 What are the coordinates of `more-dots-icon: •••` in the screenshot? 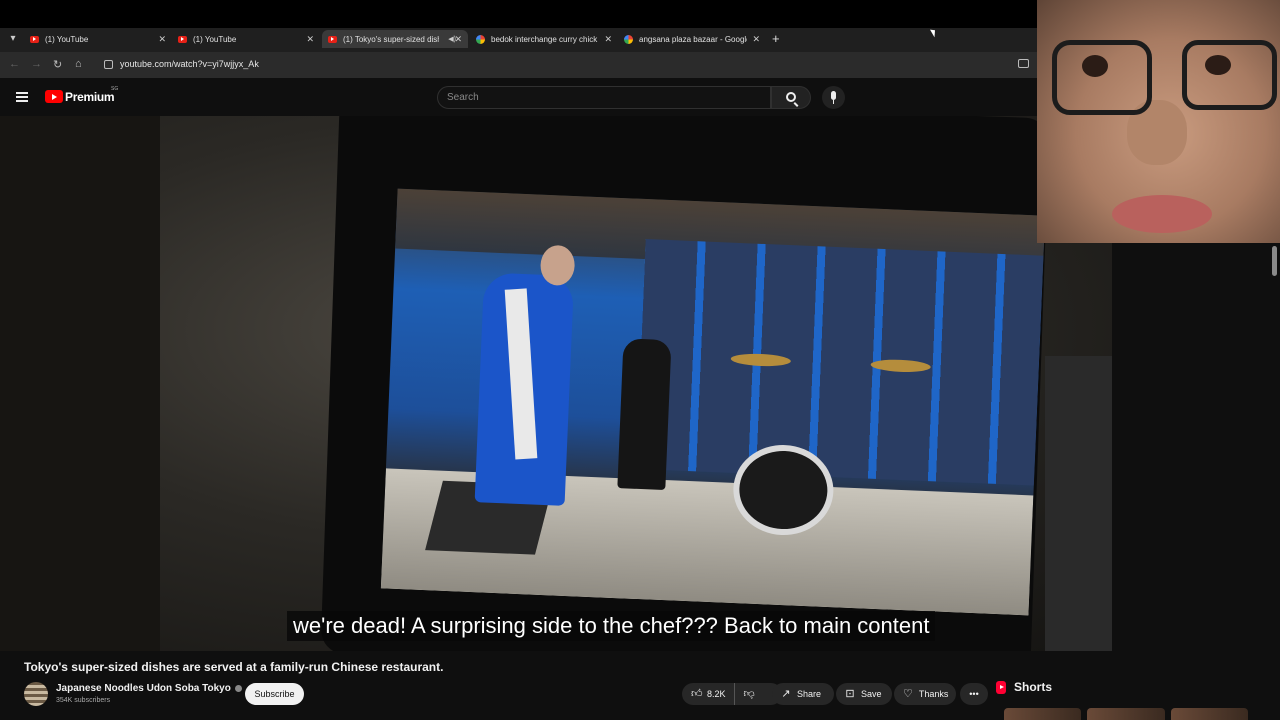 It's located at (974, 694).